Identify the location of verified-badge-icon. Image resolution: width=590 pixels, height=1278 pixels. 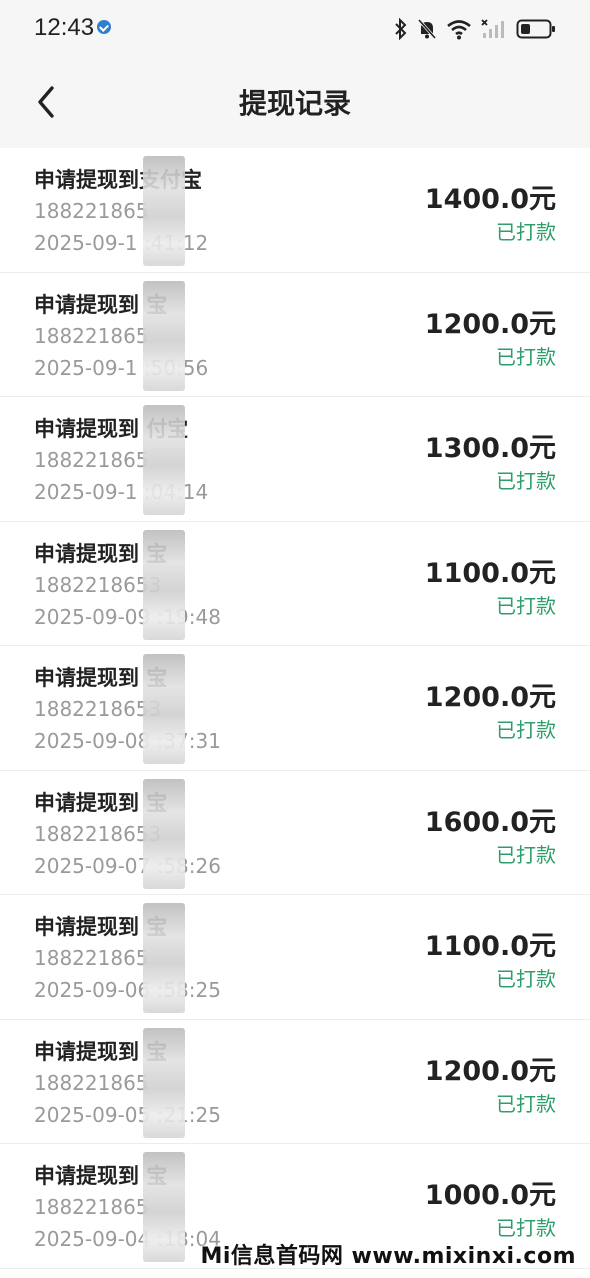
(104, 27).